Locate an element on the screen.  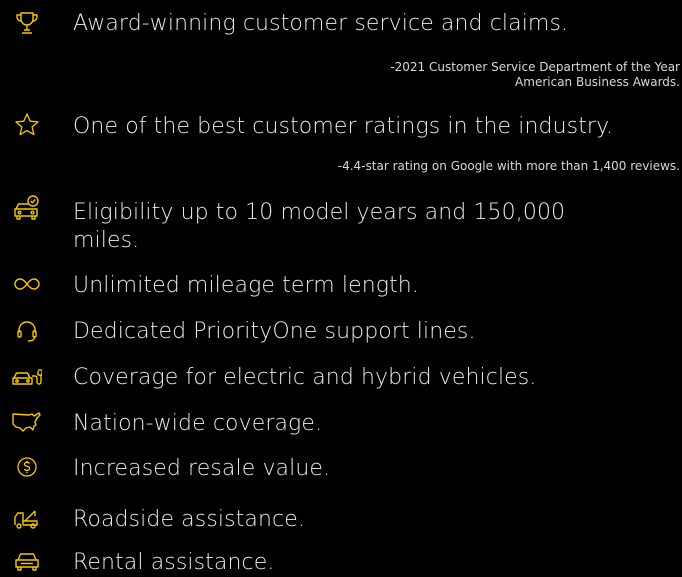
trophy-icon is located at coordinates (27, 23).